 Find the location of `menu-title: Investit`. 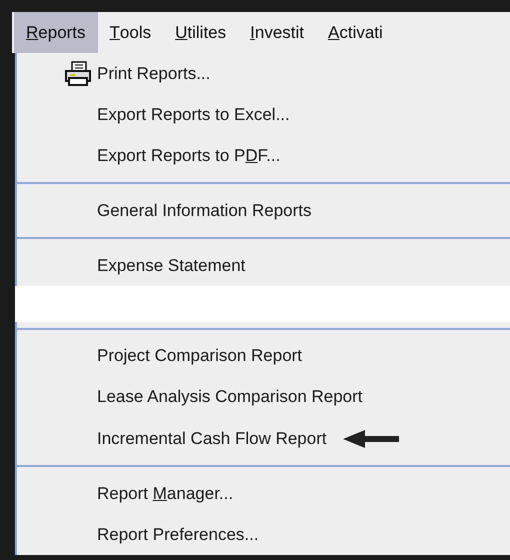

menu-title: Investit is located at coordinates (277, 32).